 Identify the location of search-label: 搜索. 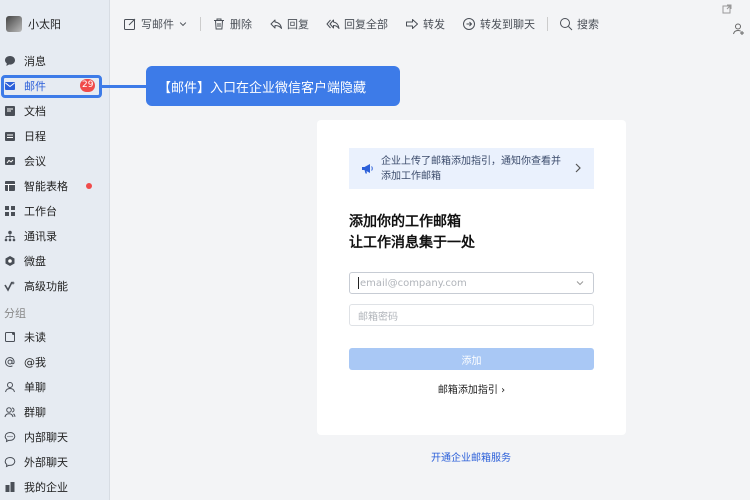
(588, 24).